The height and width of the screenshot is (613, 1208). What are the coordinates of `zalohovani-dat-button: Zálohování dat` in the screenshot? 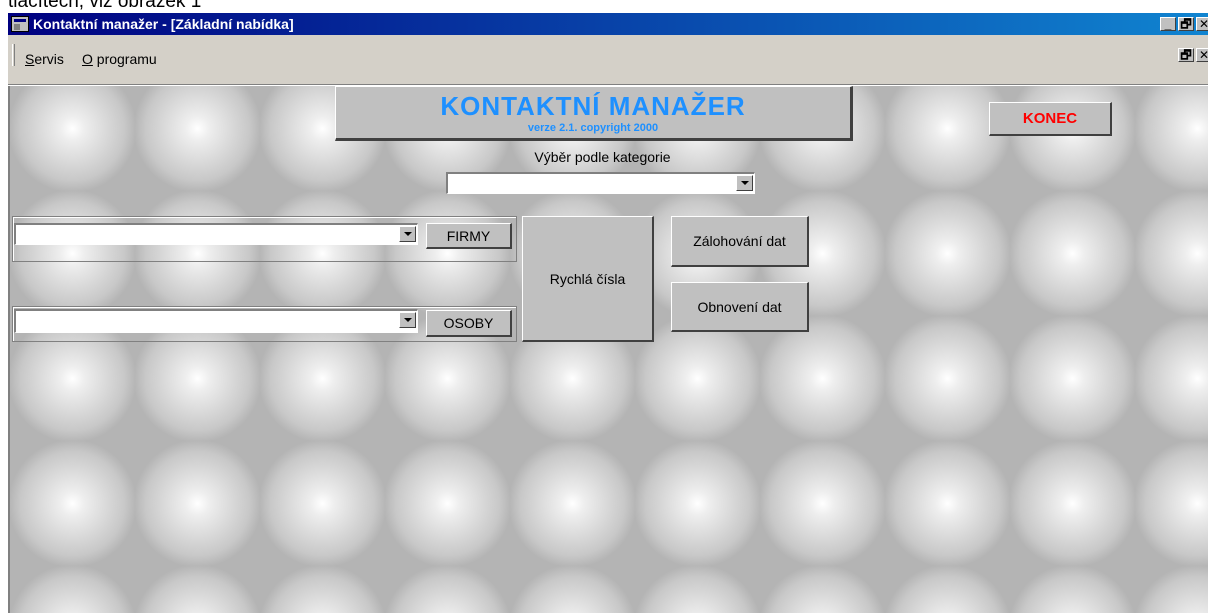 It's located at (740, 241).